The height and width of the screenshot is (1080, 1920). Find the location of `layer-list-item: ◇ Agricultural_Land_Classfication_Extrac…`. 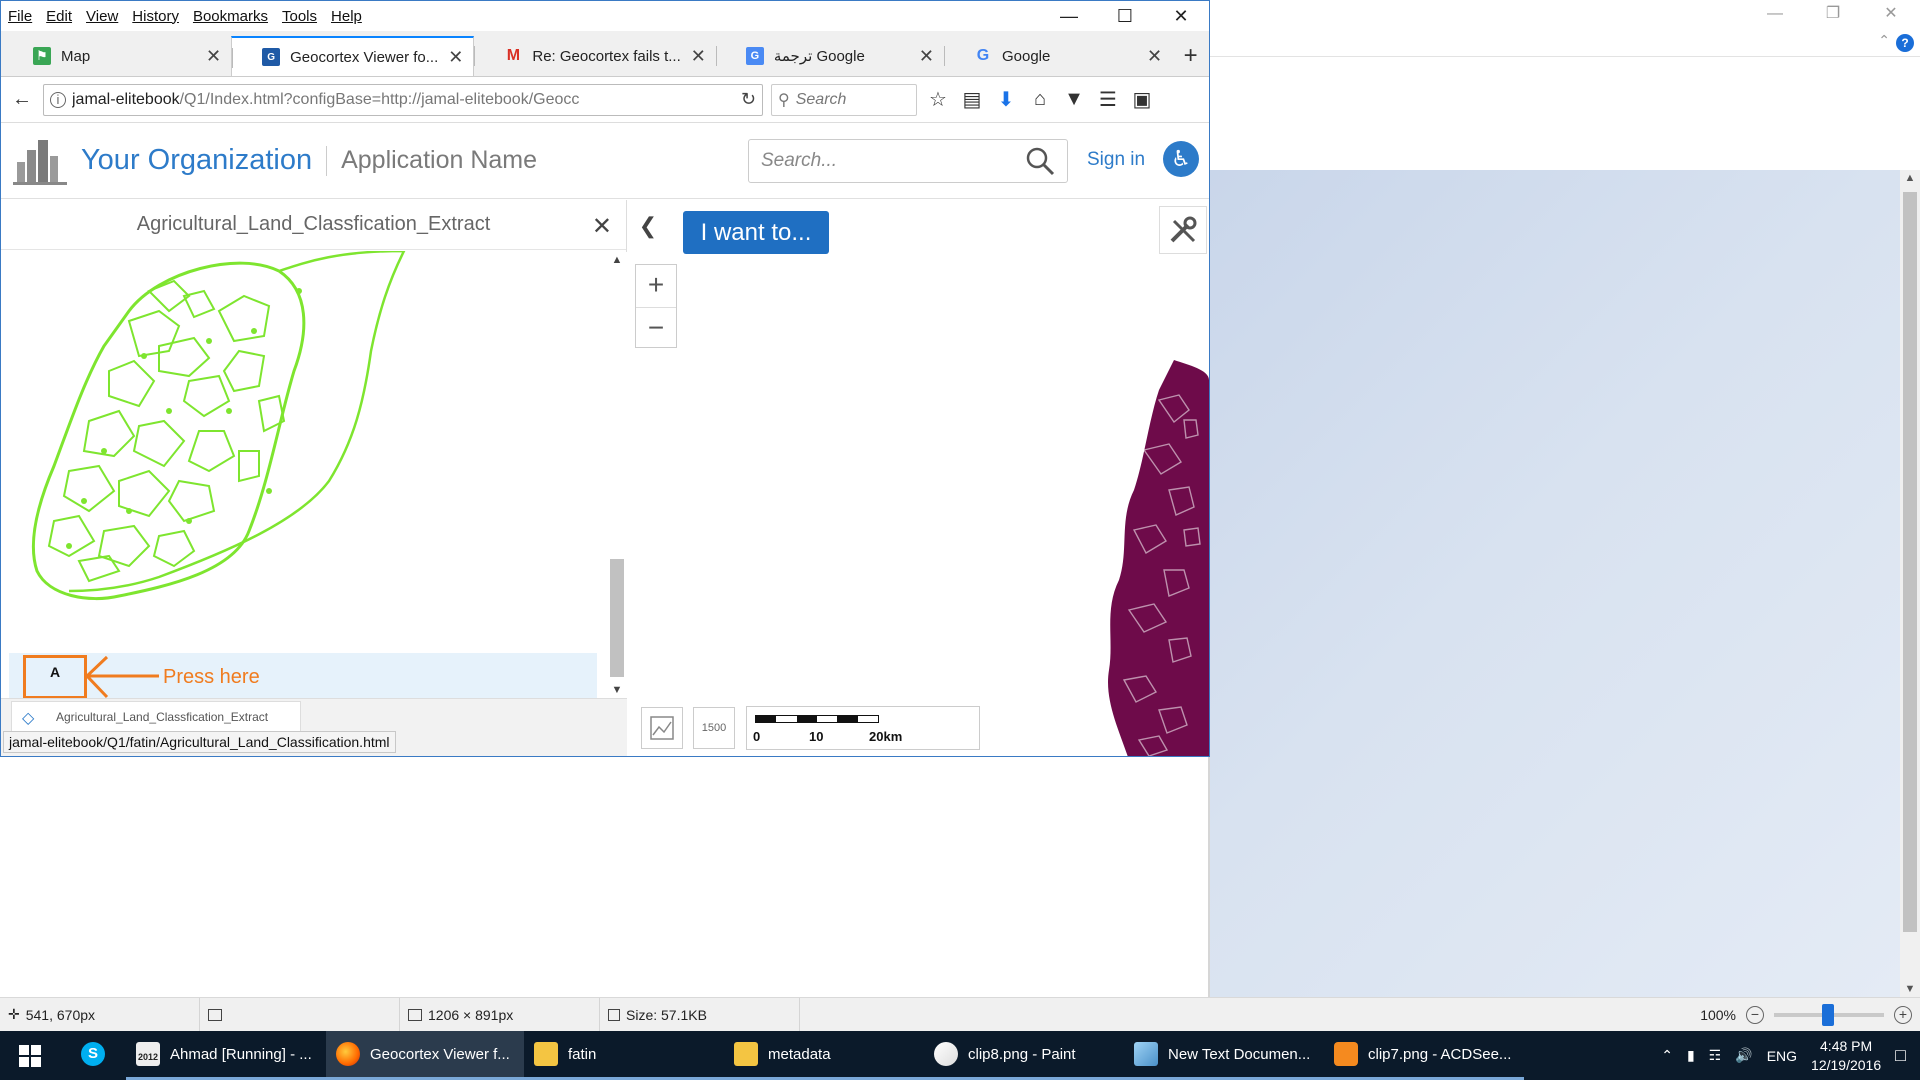

layer-list-item: ◇ Agricultural_Land_Classfication_Extrac… is located at coordinates (156, 718).